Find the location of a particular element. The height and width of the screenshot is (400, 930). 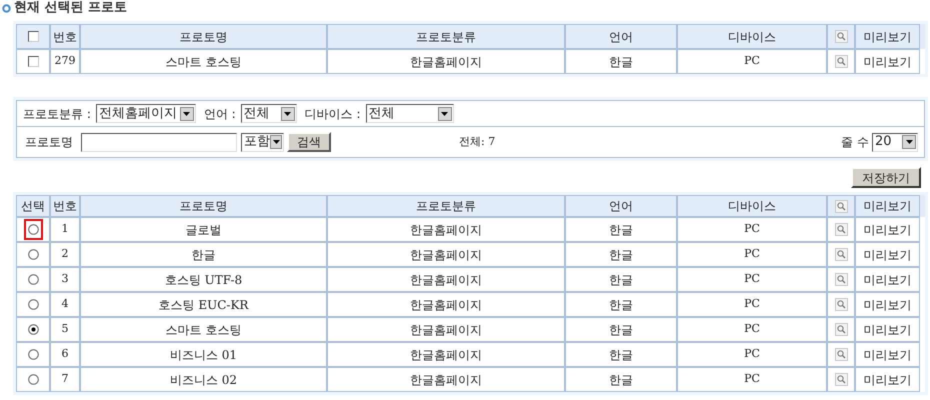

table-cell-text: 글로벌 is located at coordinates (204, 230).